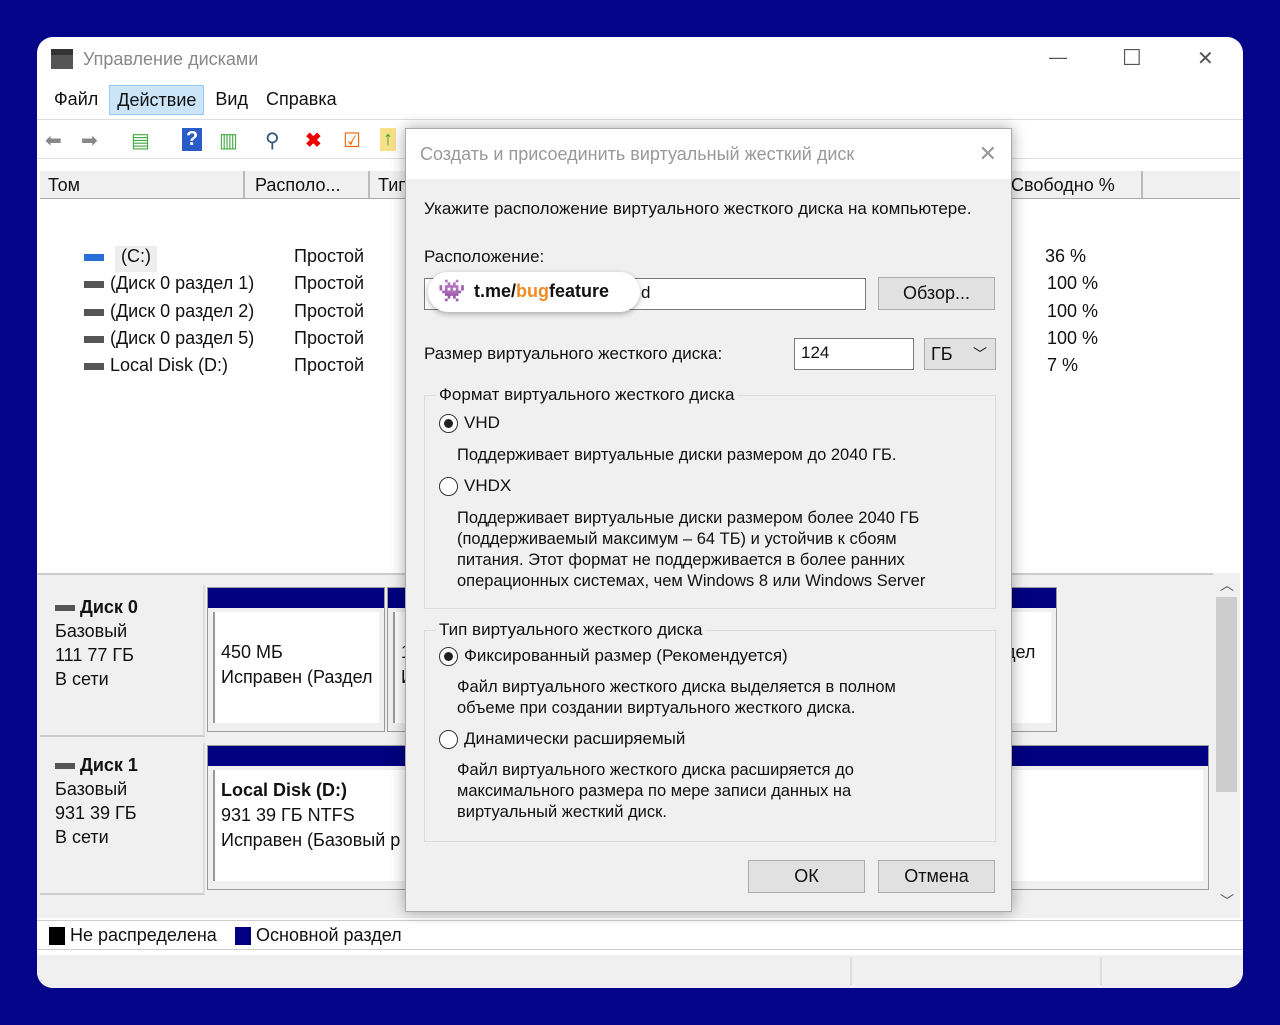 The width and height of the screenshot is (1280, 1025). Describe the element at coordinates (231, 100) in the screenshot. I see `menu-view: Вид` at that location.